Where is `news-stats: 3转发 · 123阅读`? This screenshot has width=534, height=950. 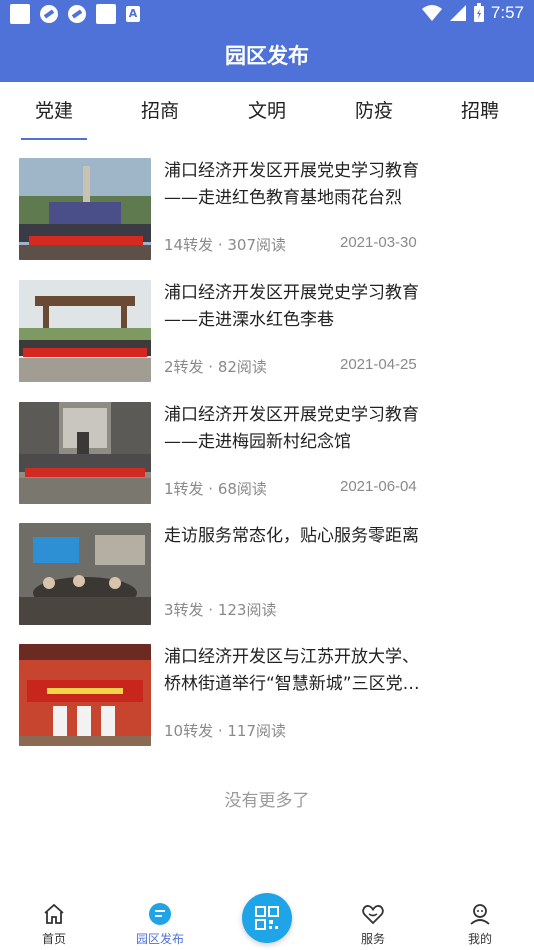
news-stats: 3转发 · 123阅读 is located at coordinates (220, 610).